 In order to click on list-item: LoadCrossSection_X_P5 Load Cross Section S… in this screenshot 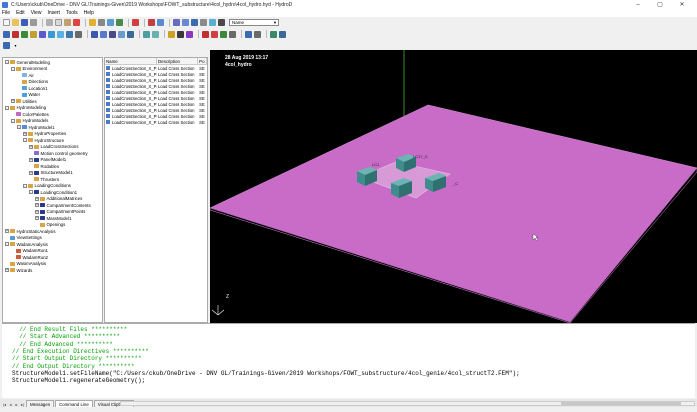, I will do `click(156, 92)`.